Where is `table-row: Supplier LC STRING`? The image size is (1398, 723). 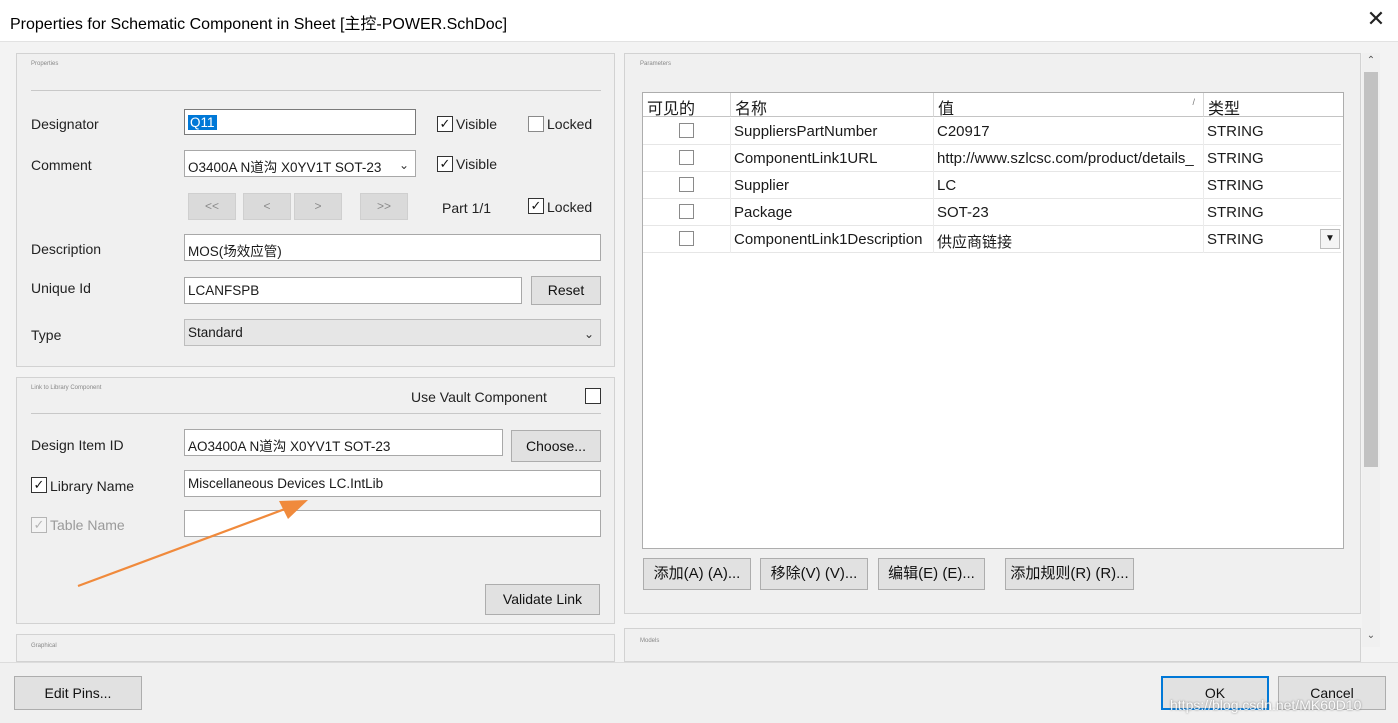
table-row: Supplier LC STRING is located at coordinates (992, 185).